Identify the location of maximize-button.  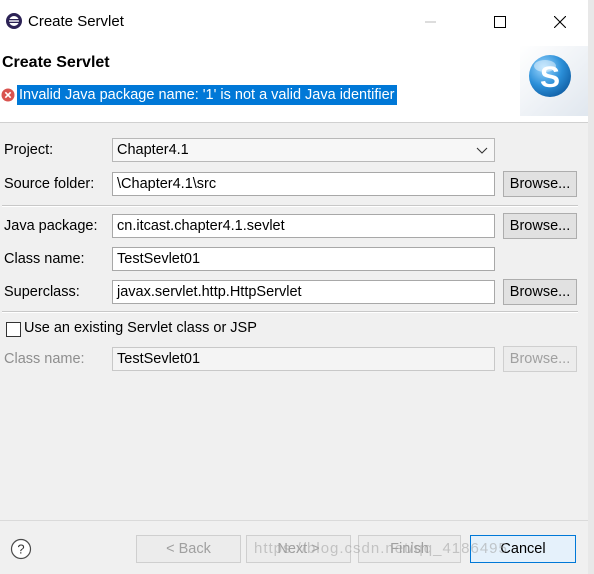
(500, 22).